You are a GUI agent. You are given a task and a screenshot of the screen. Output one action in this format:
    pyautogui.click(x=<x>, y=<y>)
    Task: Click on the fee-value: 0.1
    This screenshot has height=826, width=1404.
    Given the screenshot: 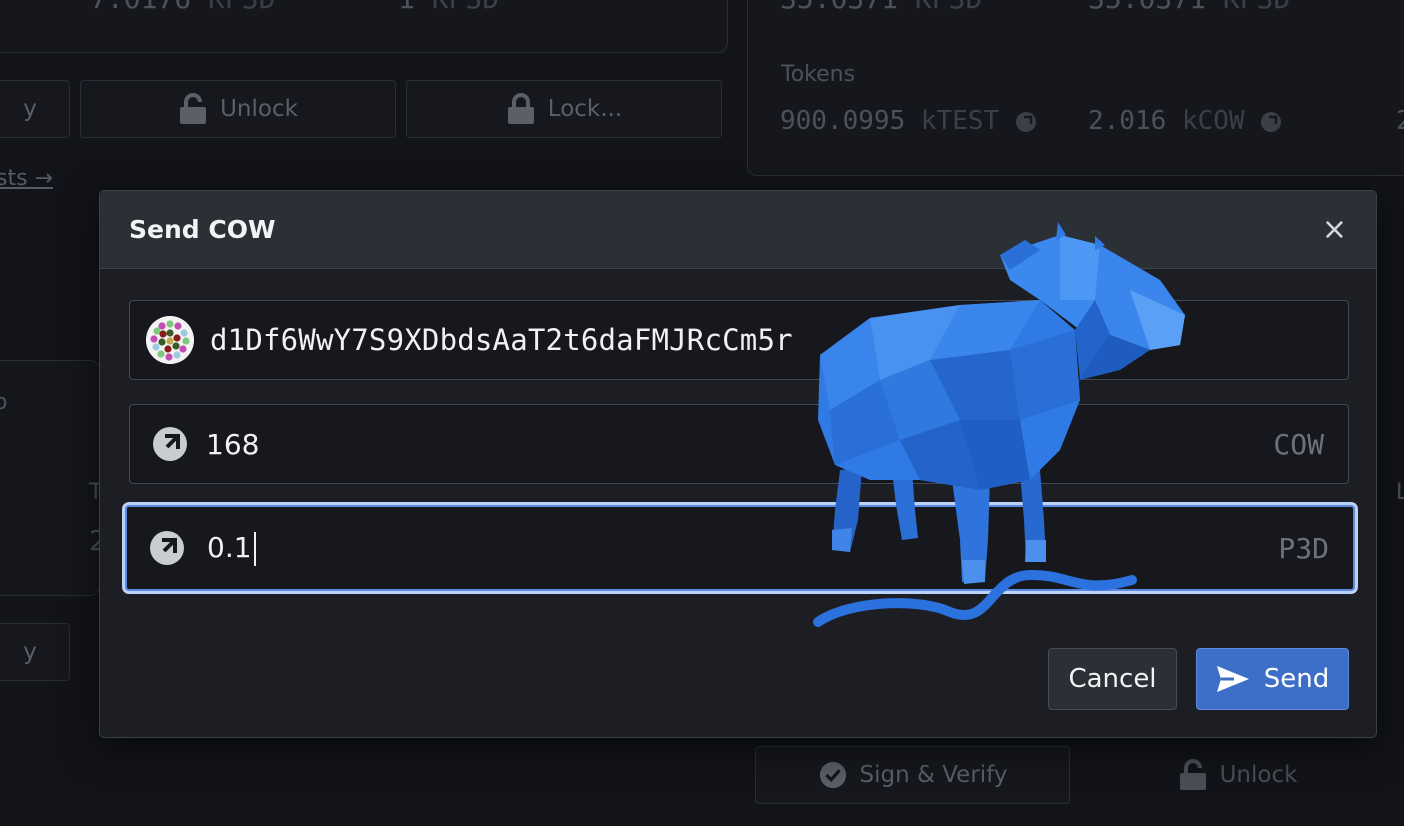 What is the action you would take?
    pyautogui.click(x=742, y=548)
    